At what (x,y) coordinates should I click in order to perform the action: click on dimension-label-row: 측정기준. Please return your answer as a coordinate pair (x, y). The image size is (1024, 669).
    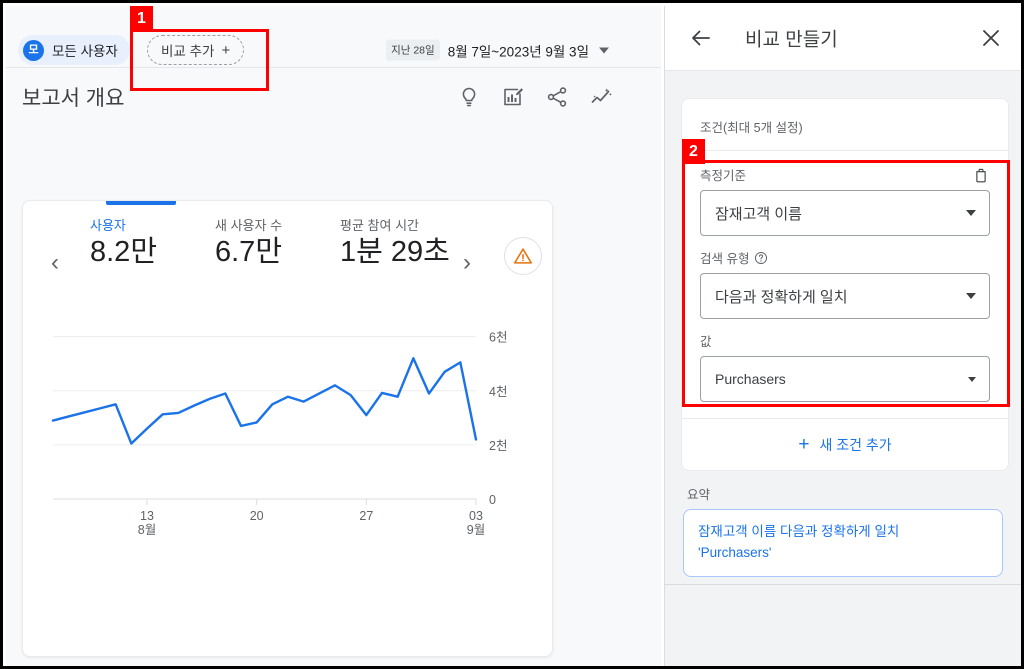
    Looking at the image, I should click on (845, 174).